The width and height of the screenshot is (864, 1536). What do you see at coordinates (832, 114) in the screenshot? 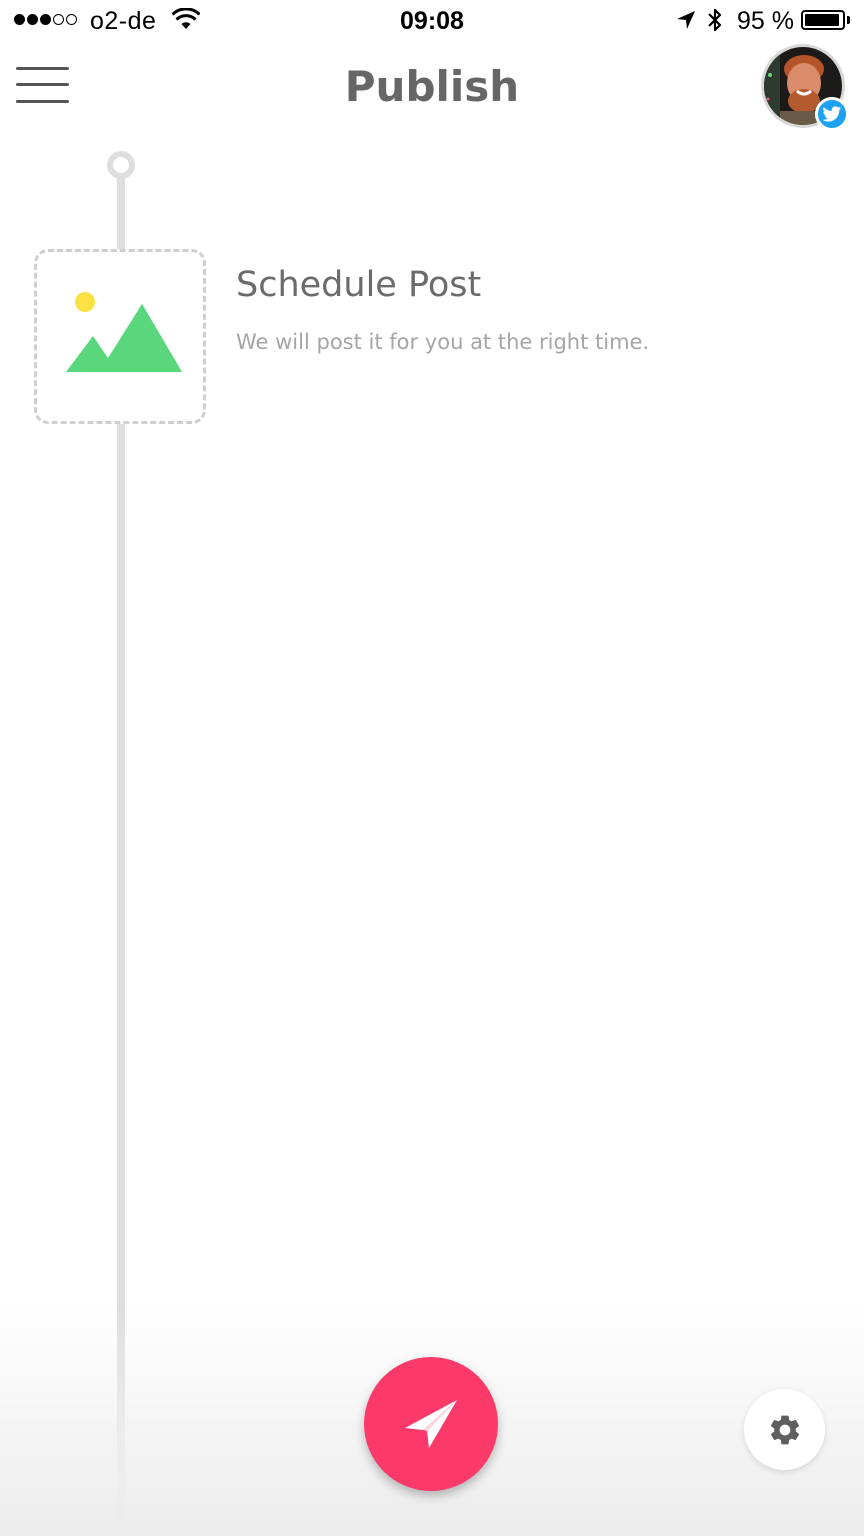
I see `twitter-icon` at bounding box center [832, 114].